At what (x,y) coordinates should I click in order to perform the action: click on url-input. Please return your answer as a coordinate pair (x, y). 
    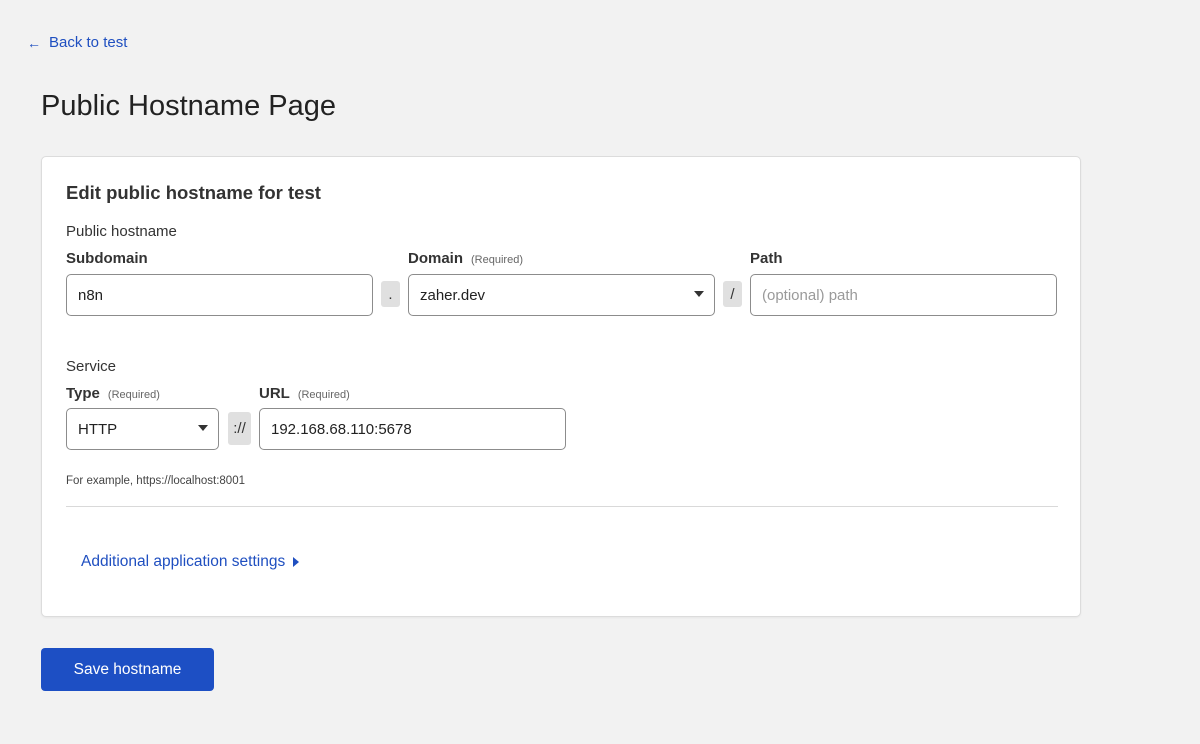
    Looking at the image, I should click on (412, 429).